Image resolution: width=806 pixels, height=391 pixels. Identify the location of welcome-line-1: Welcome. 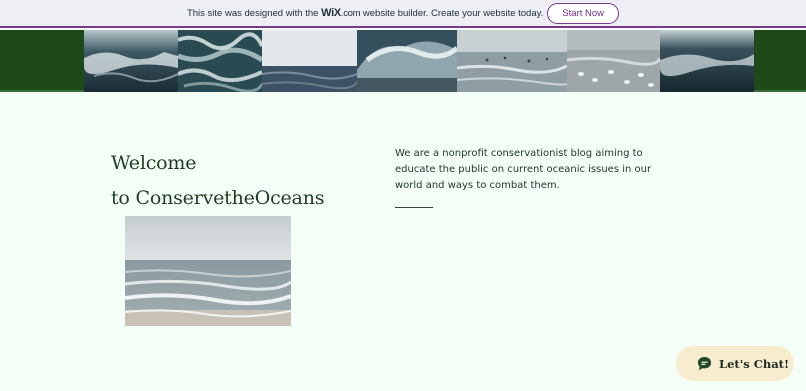
(154, 163).